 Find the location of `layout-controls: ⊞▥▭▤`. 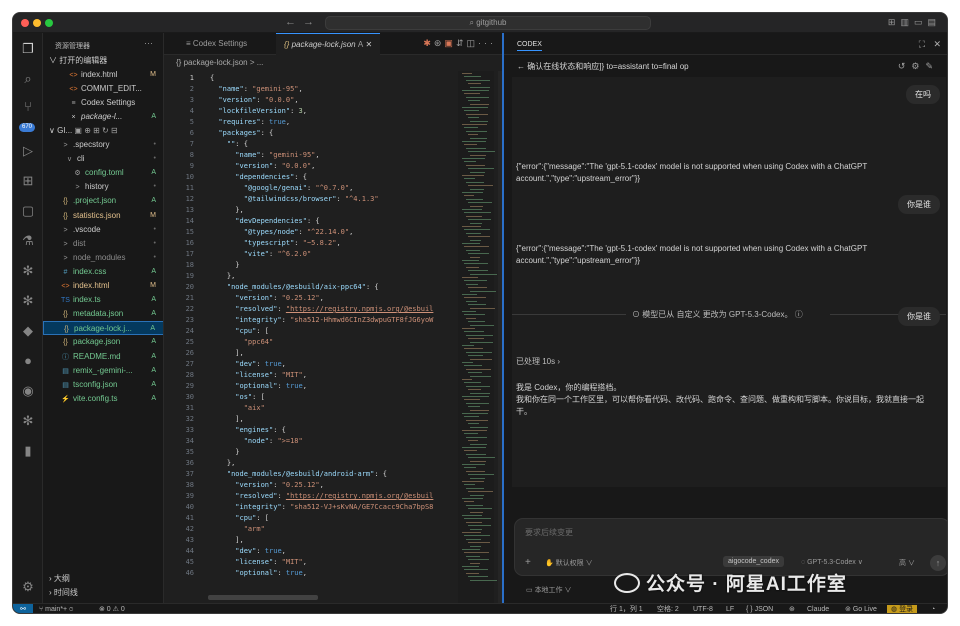

layout-controls: ⊞▥▭▤ is located at coordinates (914, 22).